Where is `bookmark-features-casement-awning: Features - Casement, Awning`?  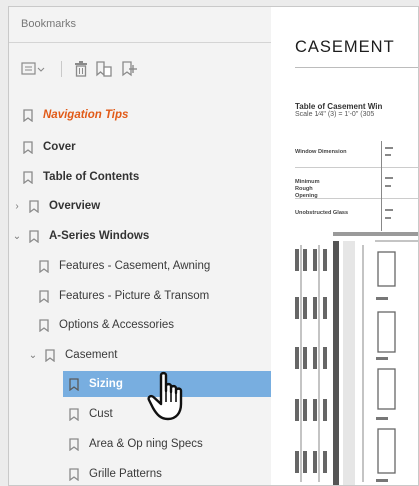 bookmark-features-casement-awning: Features - Casement, Awning is located at coordinates (155, 266).